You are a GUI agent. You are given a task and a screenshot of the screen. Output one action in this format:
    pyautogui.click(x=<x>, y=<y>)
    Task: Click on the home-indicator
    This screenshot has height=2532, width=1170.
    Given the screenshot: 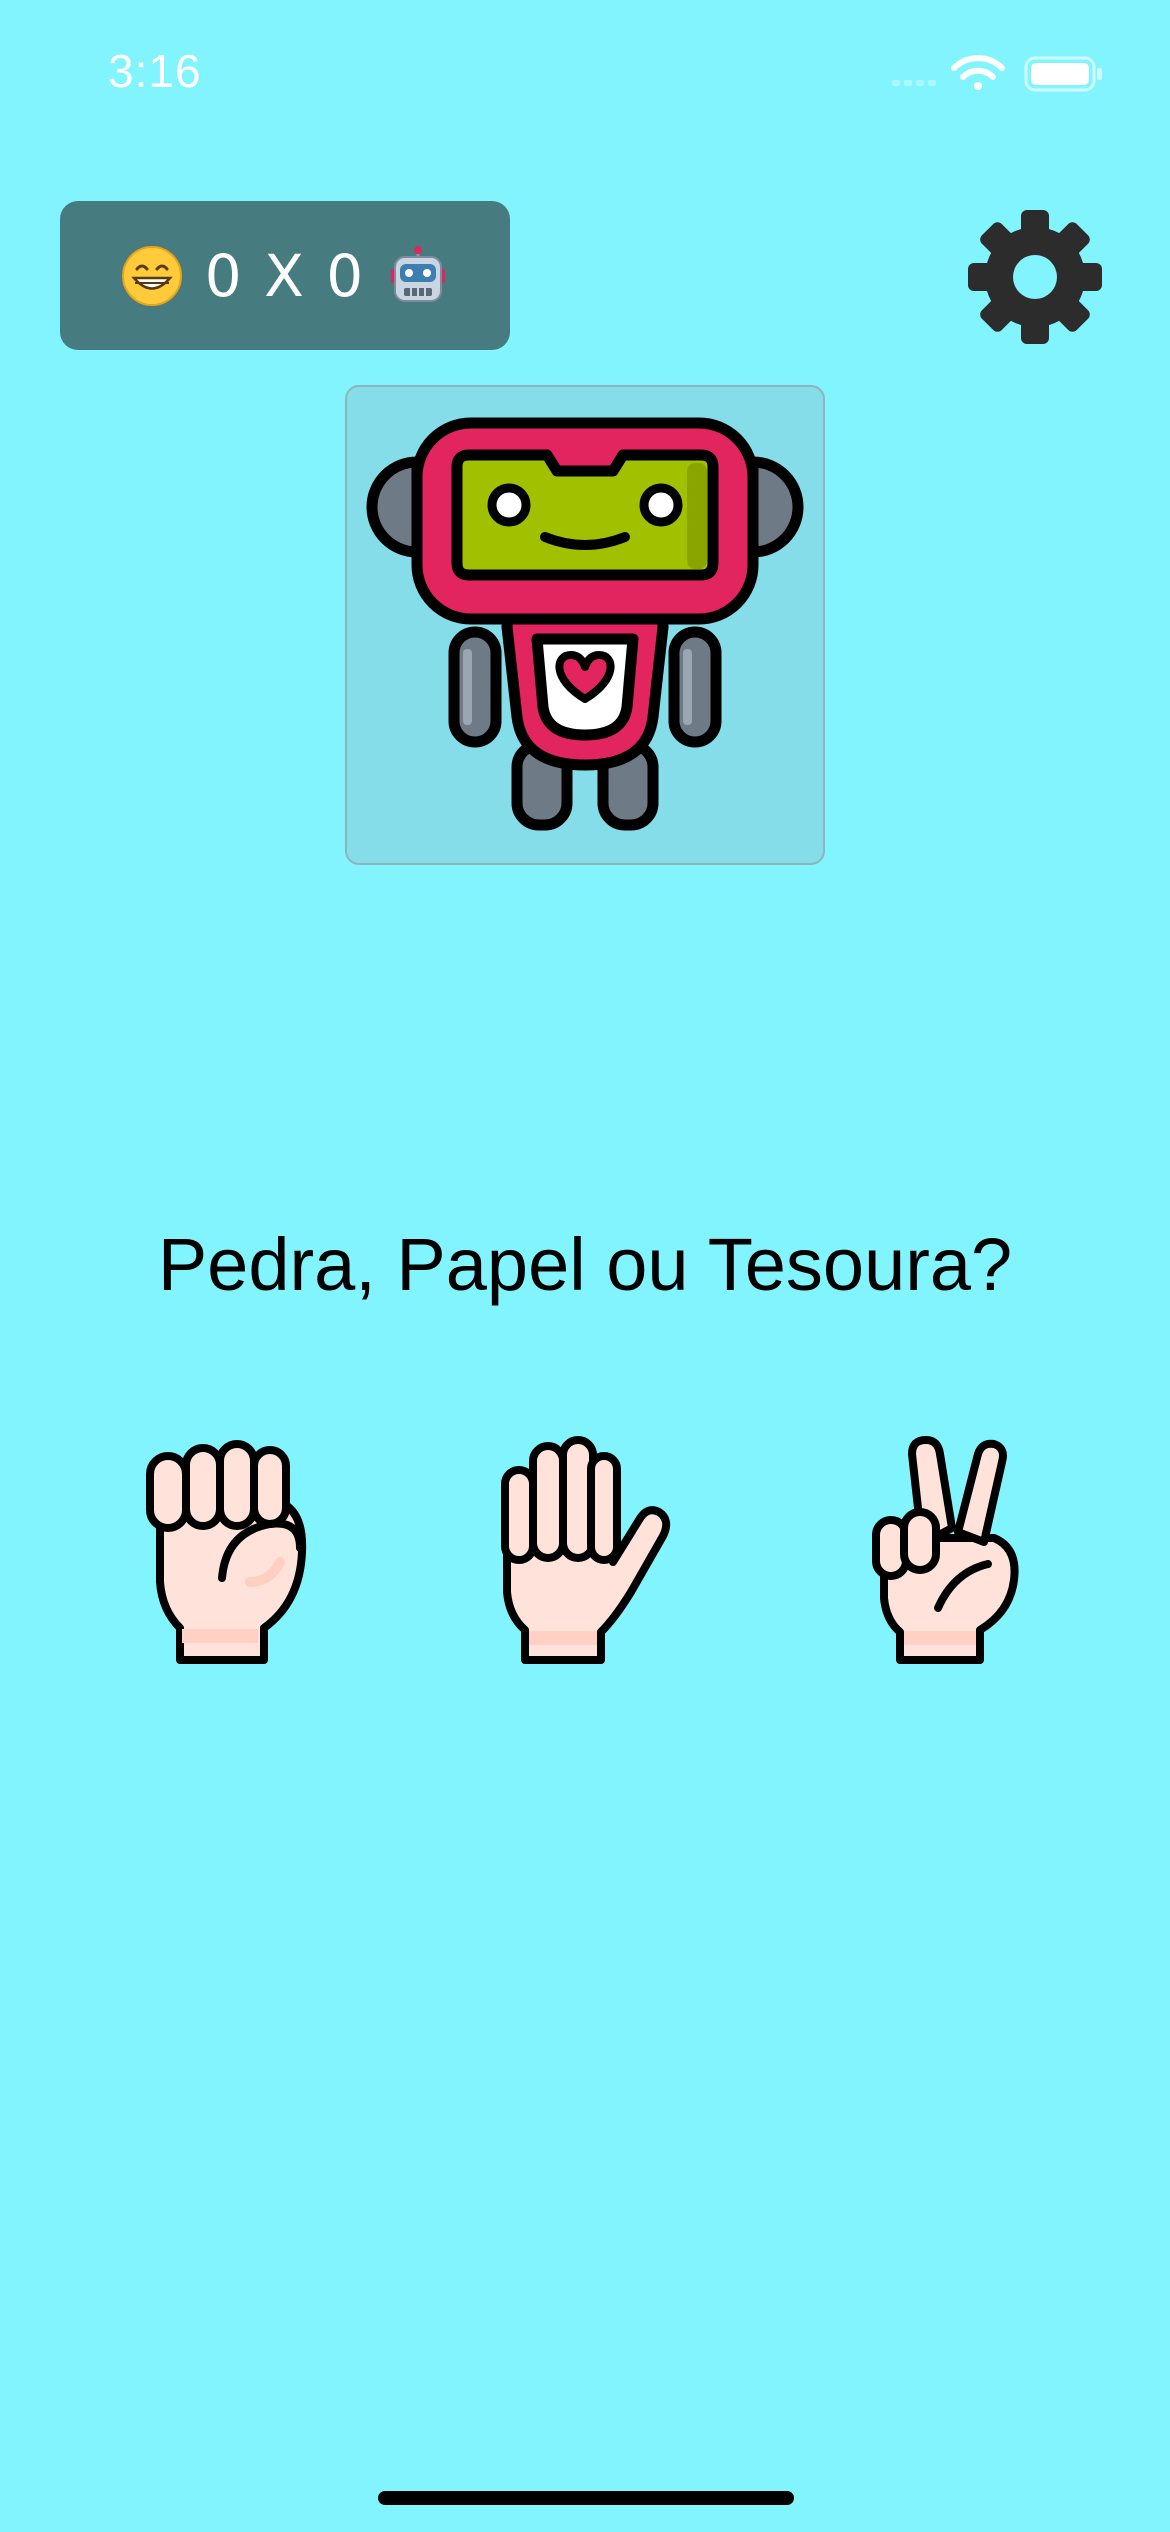 What is the action you would take?
    pyautogui.click(x=586, y=2498)
    